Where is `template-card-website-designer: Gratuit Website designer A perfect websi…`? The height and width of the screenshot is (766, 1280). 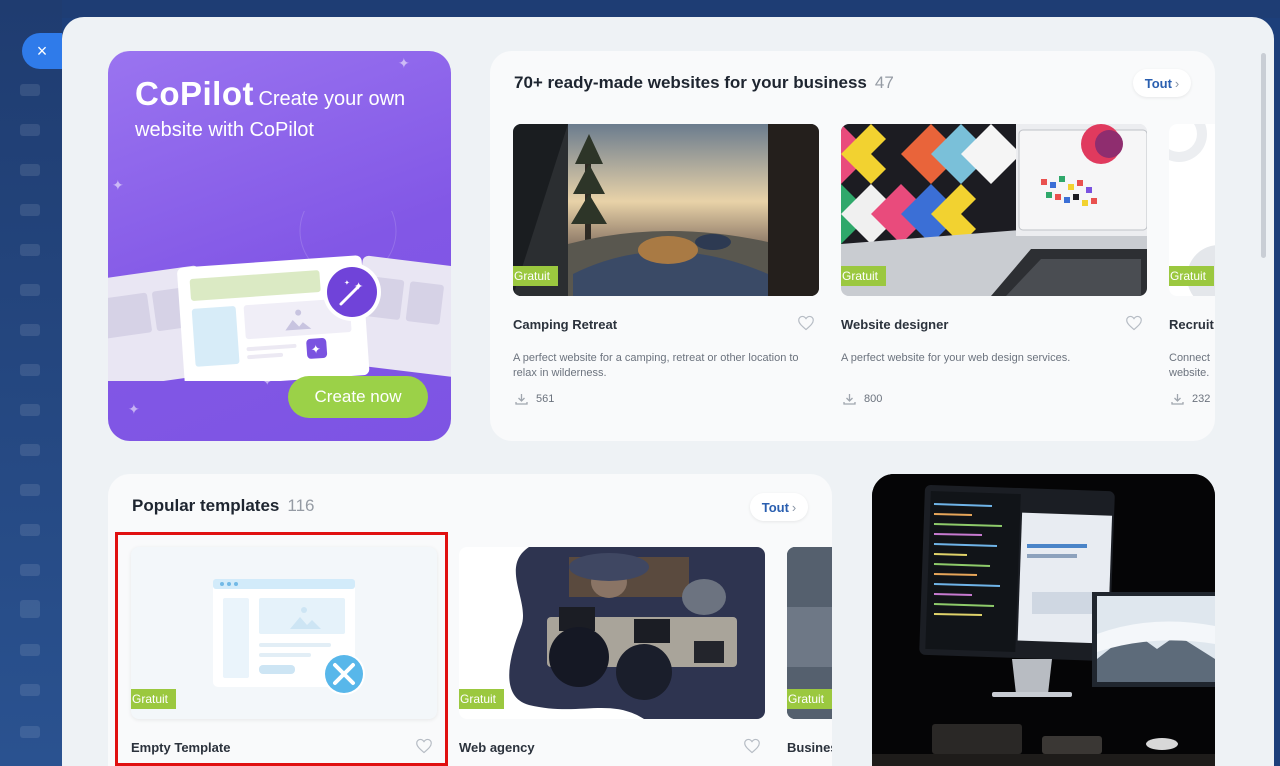 template-card-website-designer: Gratuit Website designer A perfect websi… is located at coordinates (994, 264).